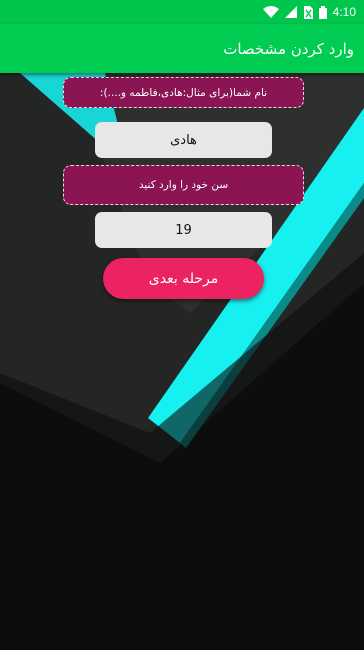 The height and width of the screenshot is (650, 364). What do you see at coordinates (183, 185) in the screenshot?
I see `age-label: سن خود را وارد کنید` at bounding box center [183, 185].